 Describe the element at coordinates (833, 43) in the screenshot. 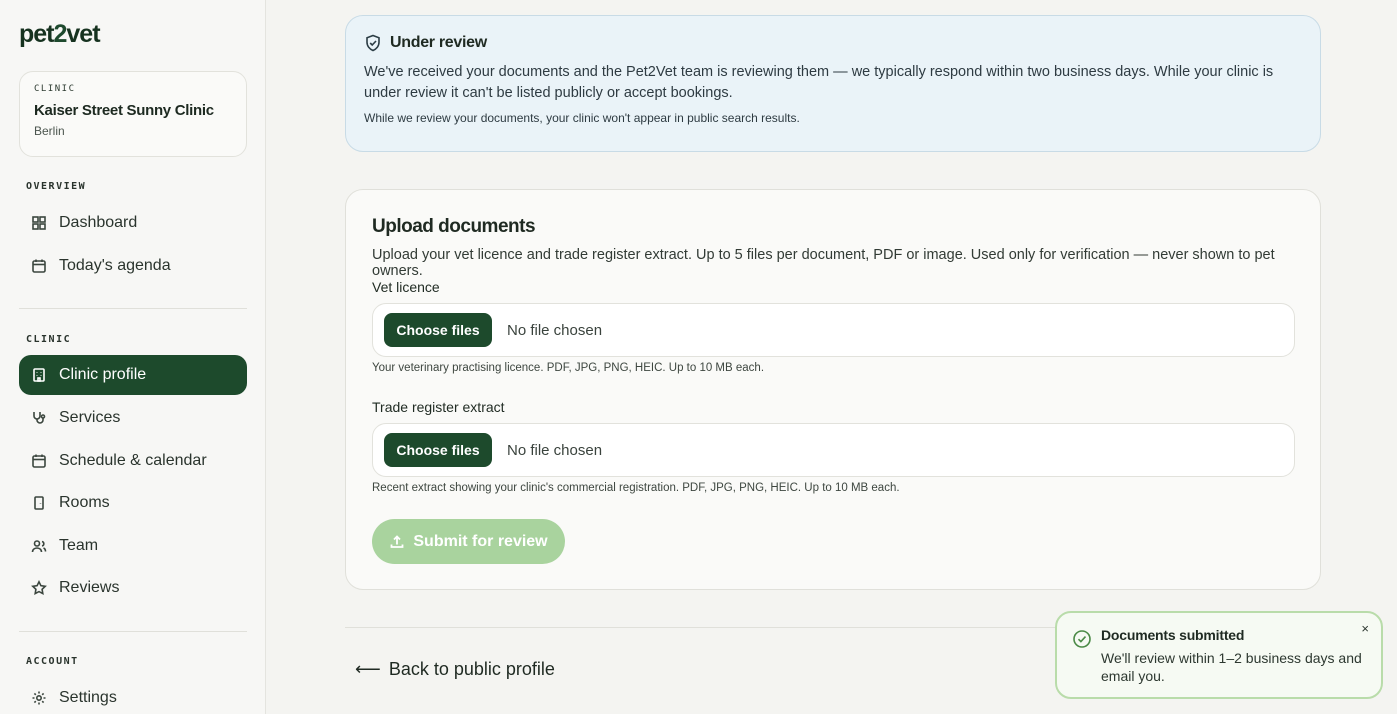

I see `banner-header: Under review` at that location.